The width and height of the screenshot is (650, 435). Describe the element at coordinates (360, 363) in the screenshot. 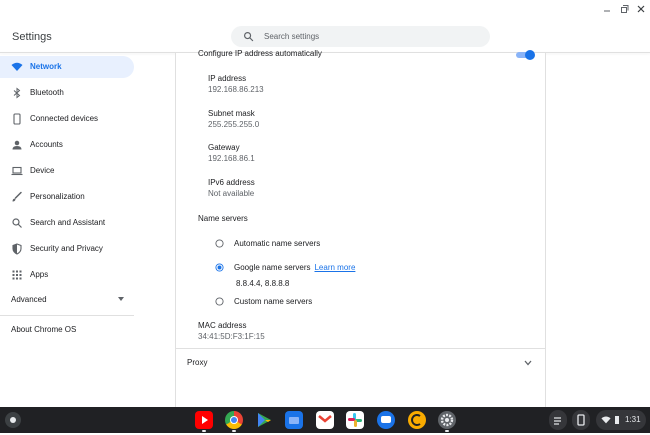

I see `proxy-section: Proxy` at that location.